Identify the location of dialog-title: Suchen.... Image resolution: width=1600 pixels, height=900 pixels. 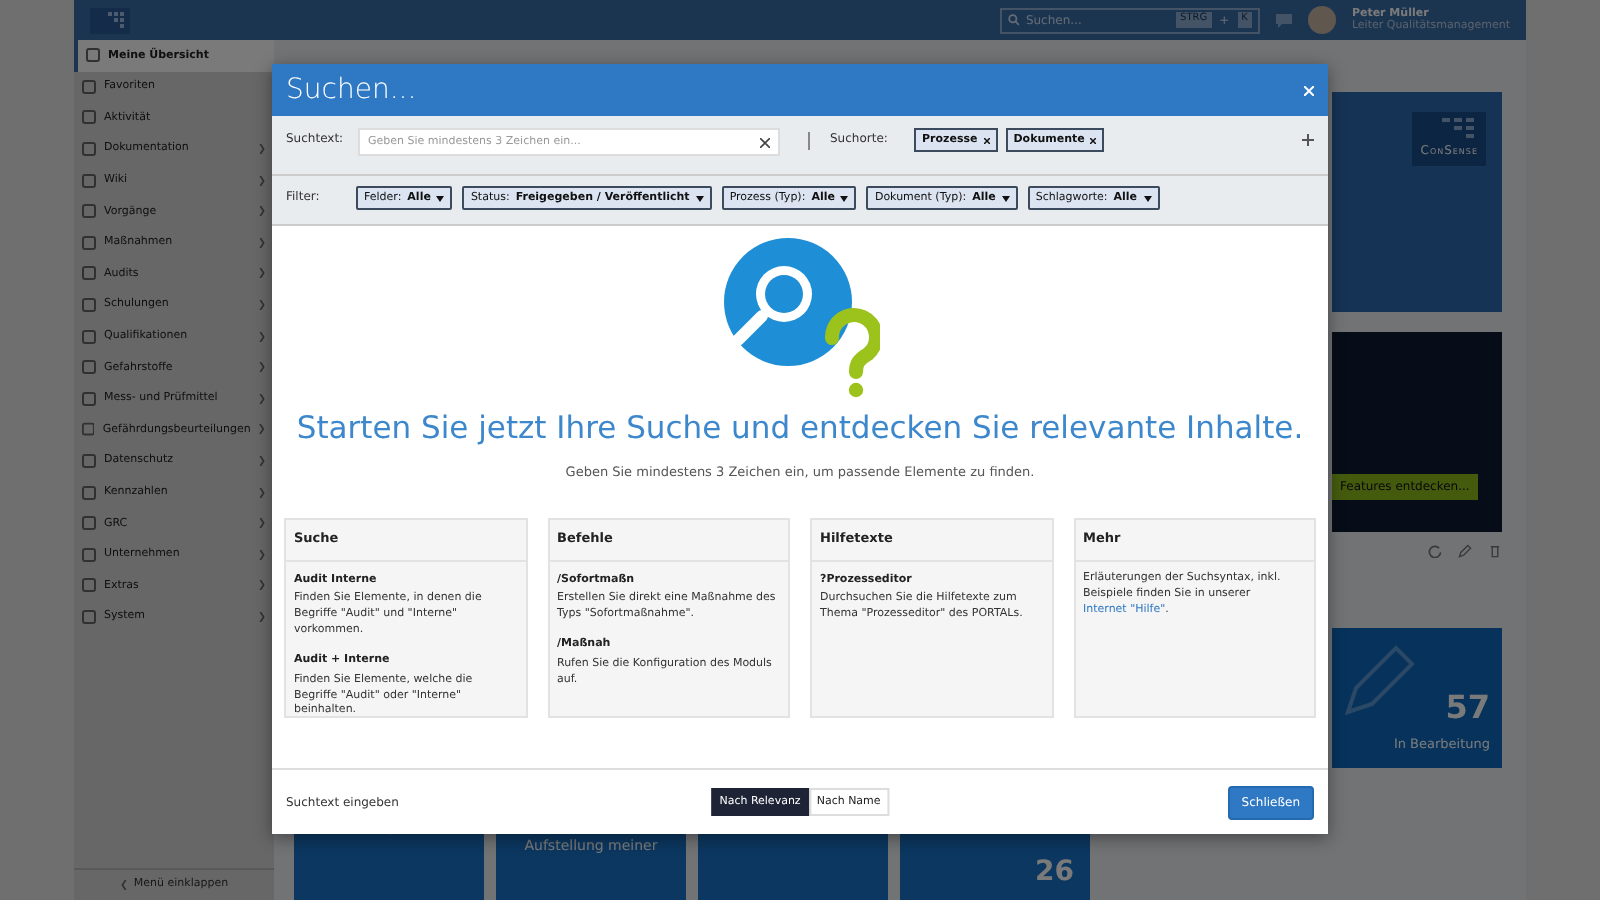
(351, 90).